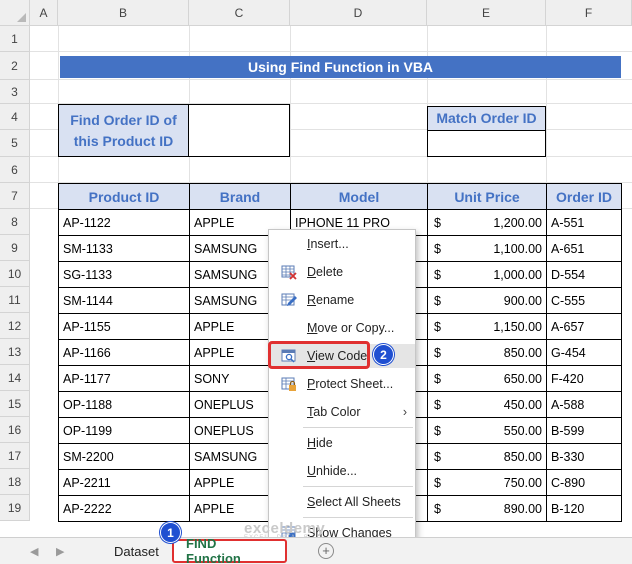 Image resolution: width=632 pixels, height=564 pixels. Describe the element at coordinates (522, 300) in the screenshot. I see `price-value: 900.00` at that location.